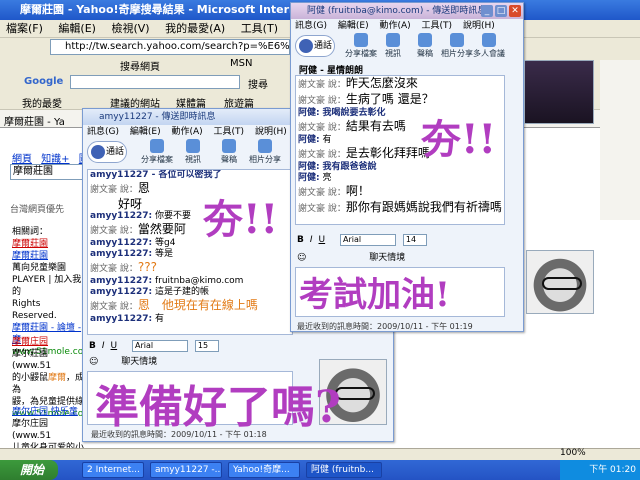 The width and height of the screenshot is (640, 480). Describe the element at coordinates (515, 11) in the screenshot. I see `close-button: ✕` at that location.